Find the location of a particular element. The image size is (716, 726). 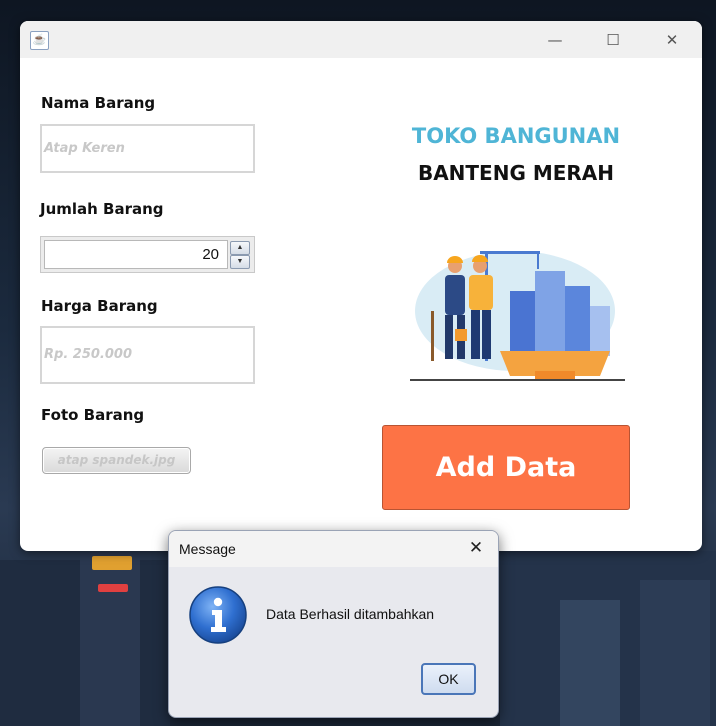

close-button: ✕ is located at coordinates (672, 40).